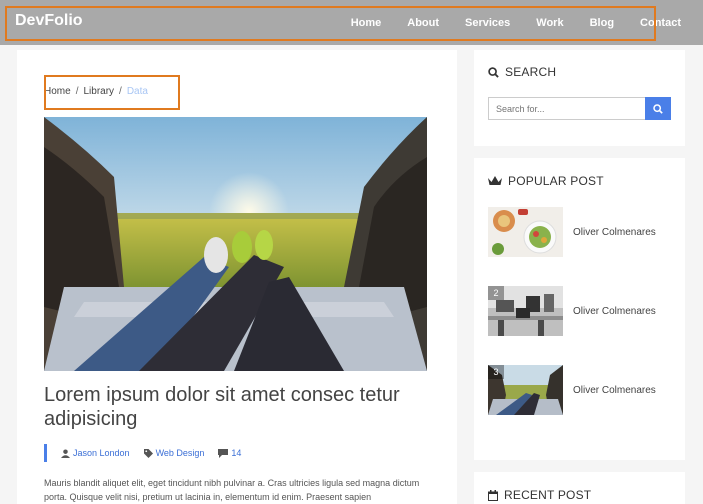 This screenshot has width=703, height=504. I want to click on popular-widget-title: POPULAR POST, so click(546, 181).